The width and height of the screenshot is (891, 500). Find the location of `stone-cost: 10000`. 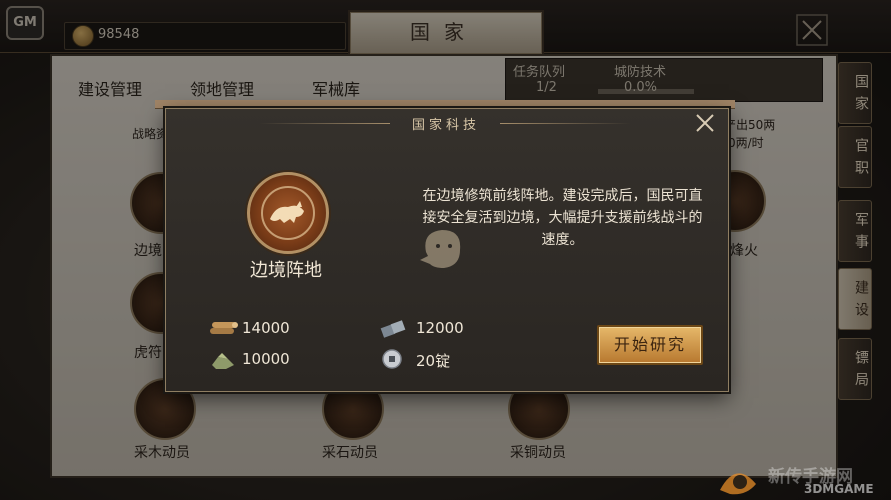

stone-cost: 10000 is located at coordinates (266, 359).